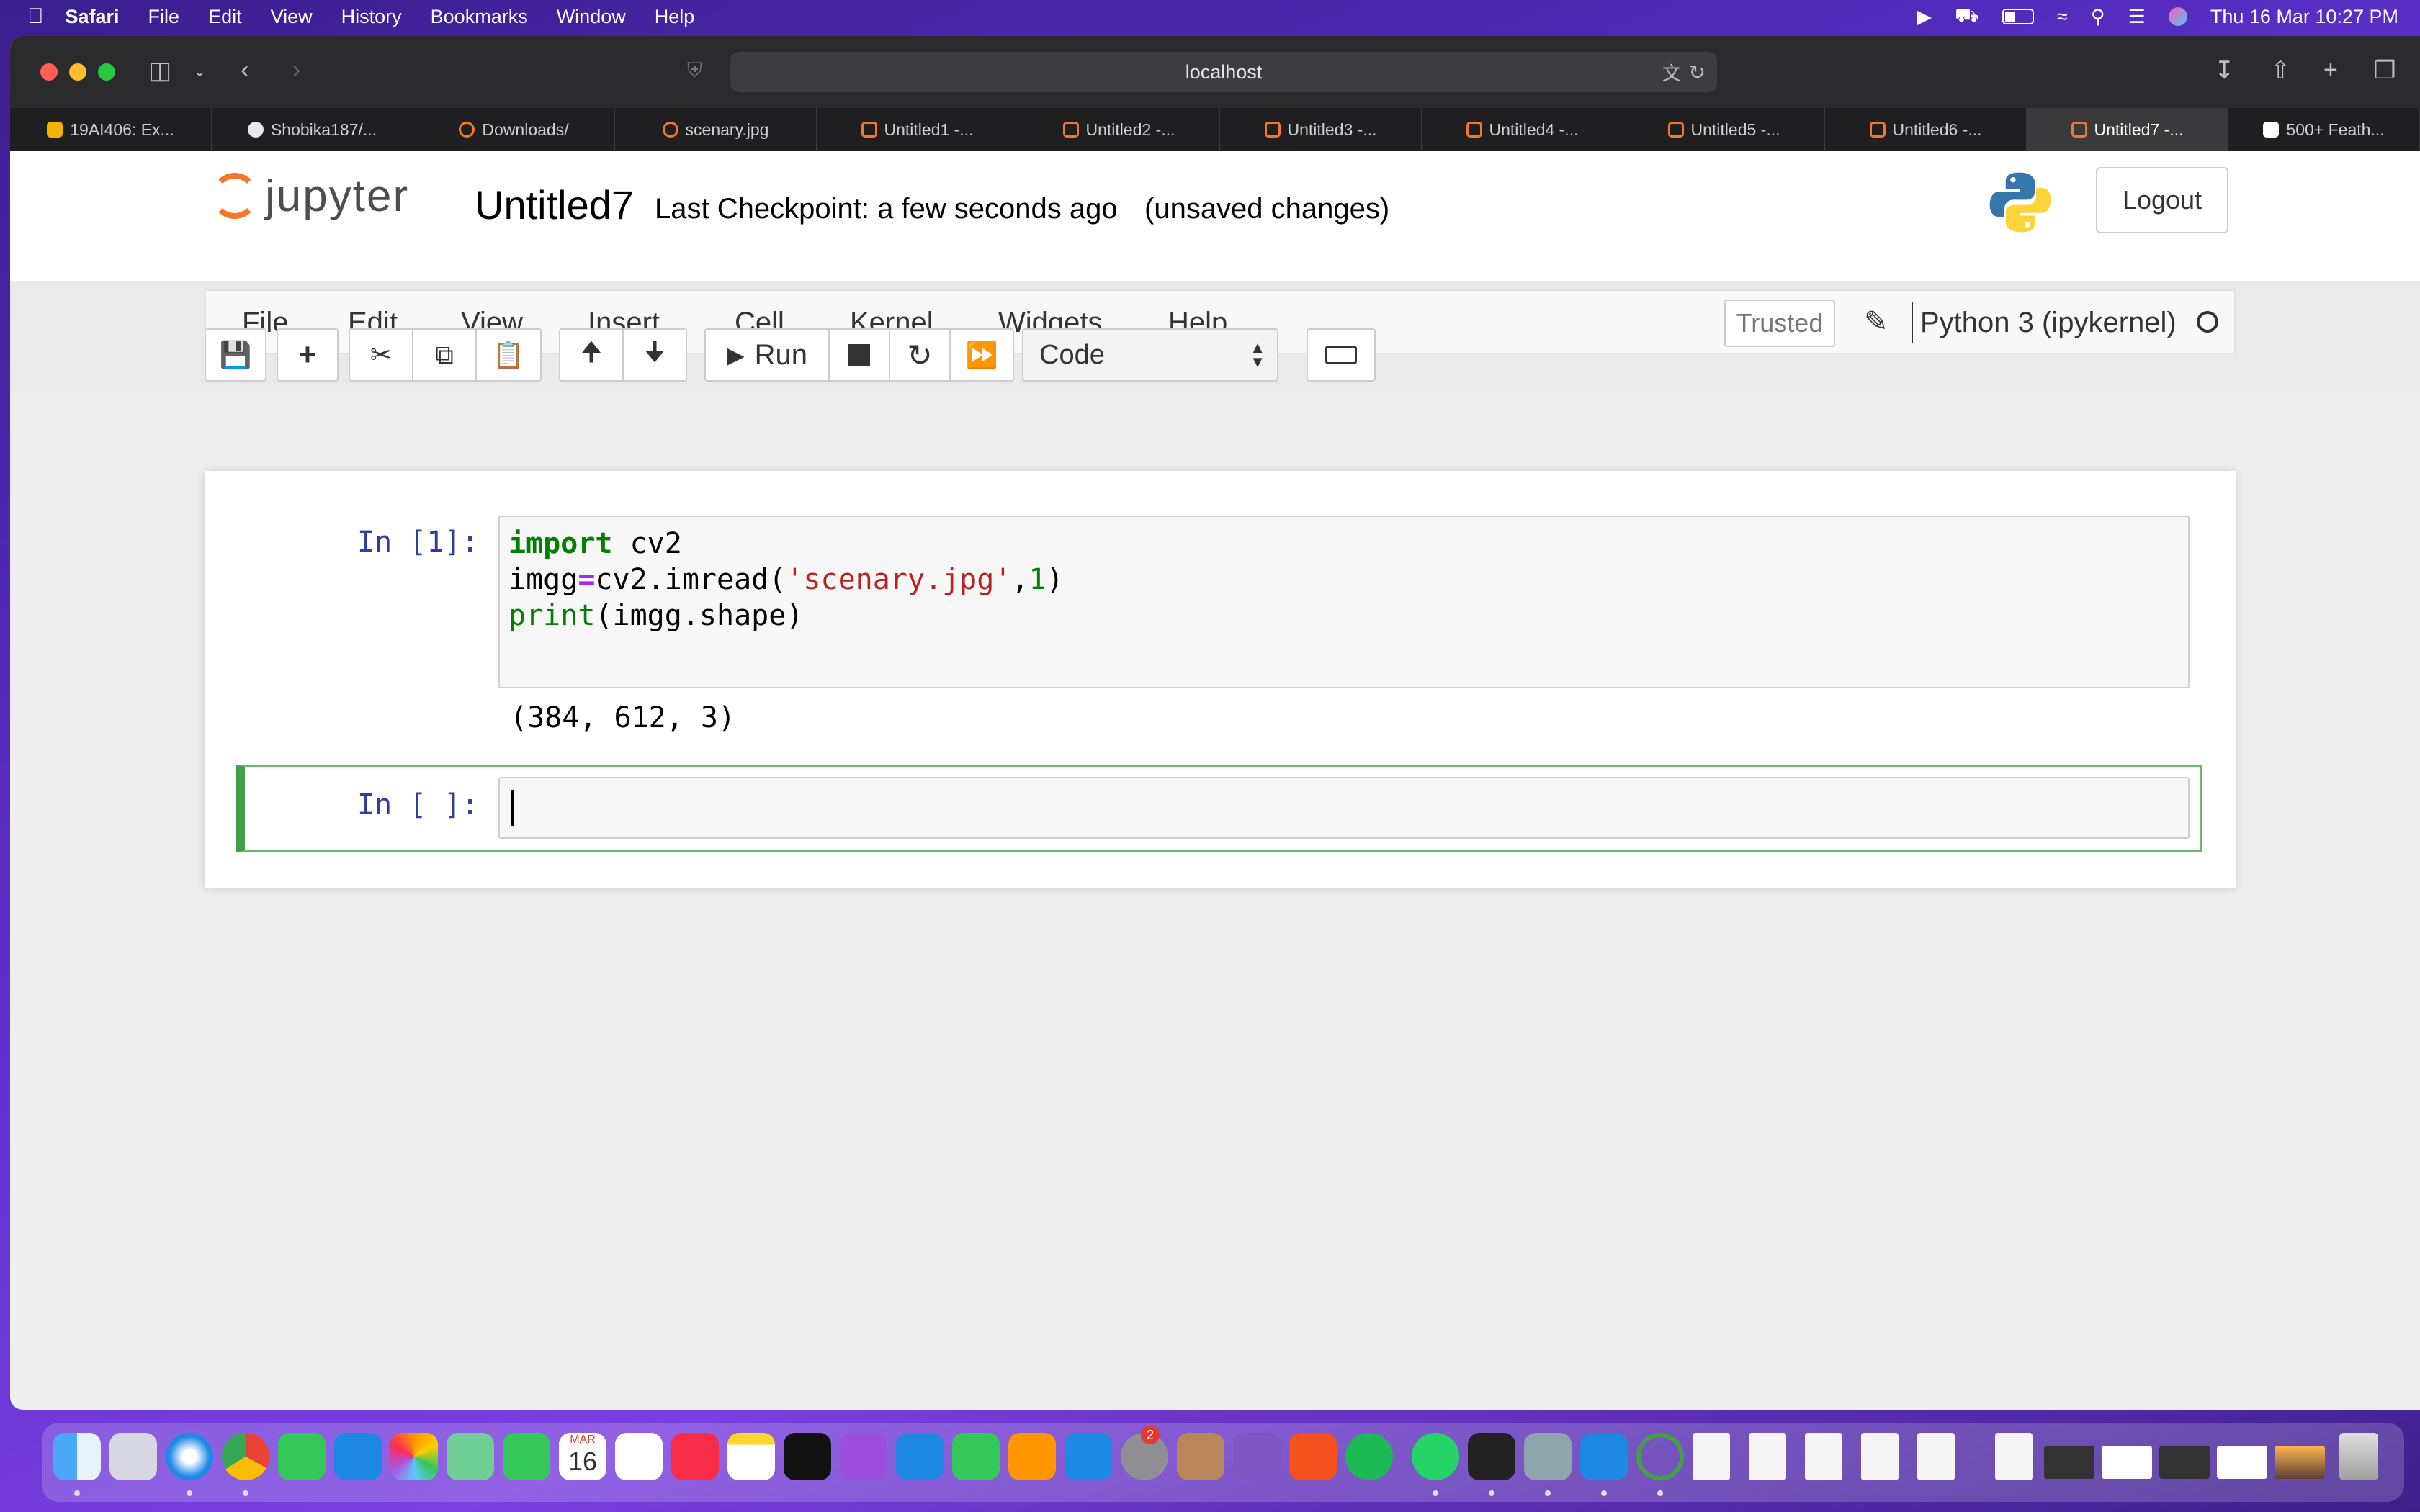  What do you see at coordinates (982, 355) in the screenshot?
I see `restart-run-all-button: ⏩` at bounding box center [982, 355].